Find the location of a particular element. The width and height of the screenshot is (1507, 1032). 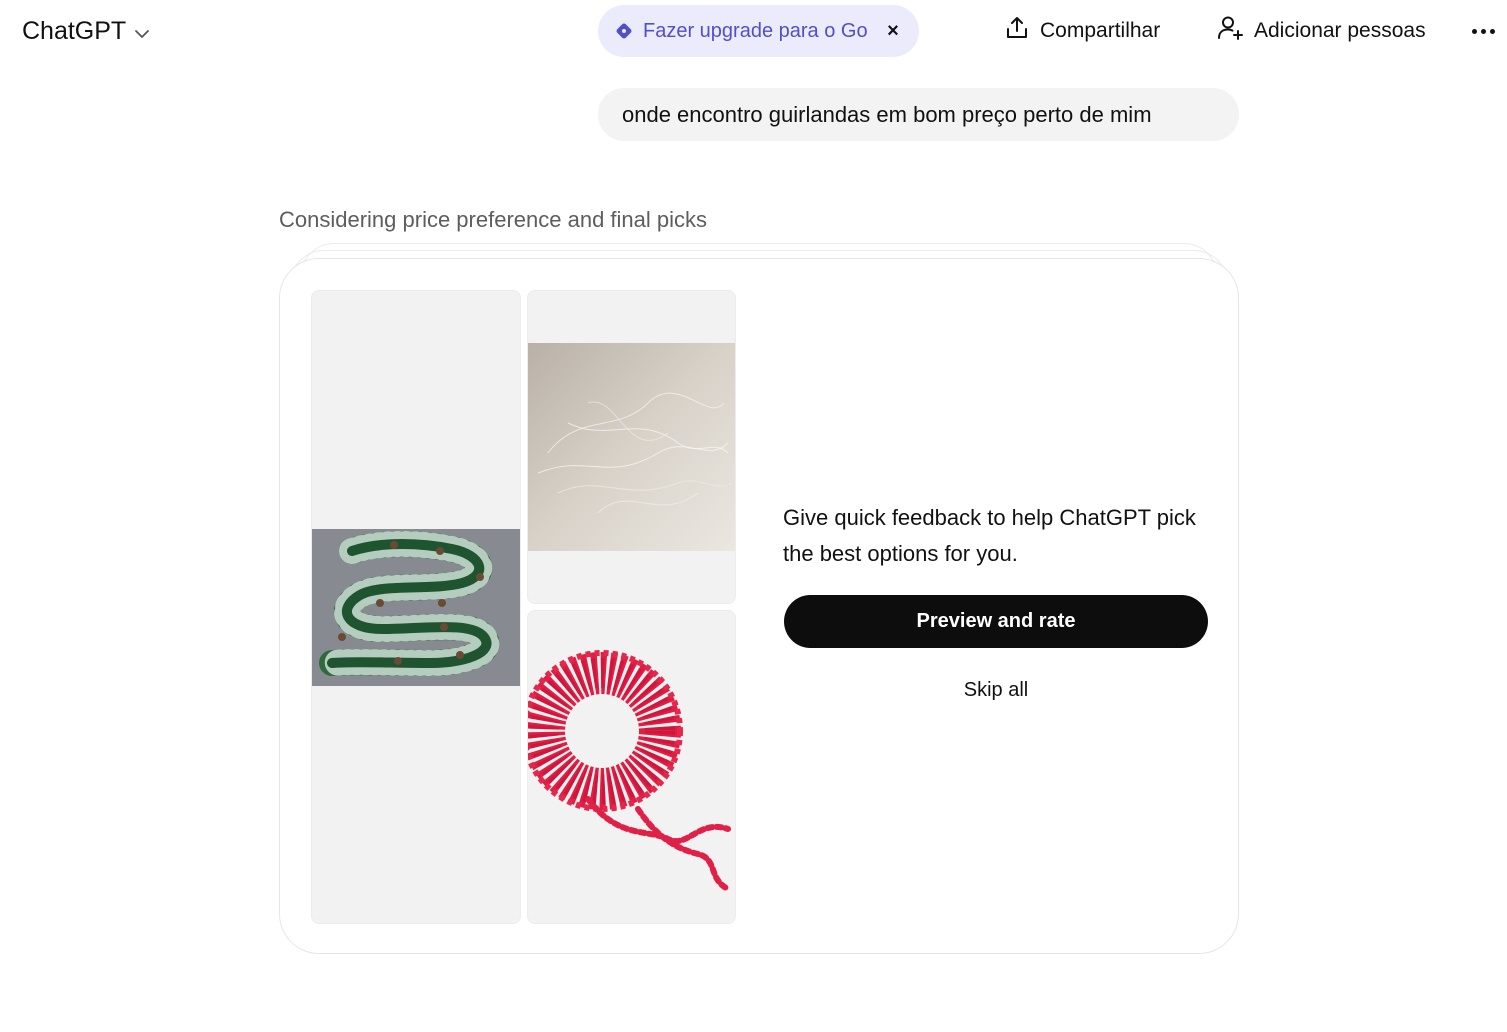

upgrade-label: Fazer upgrade para o Go is located at coordinates (755, 30).